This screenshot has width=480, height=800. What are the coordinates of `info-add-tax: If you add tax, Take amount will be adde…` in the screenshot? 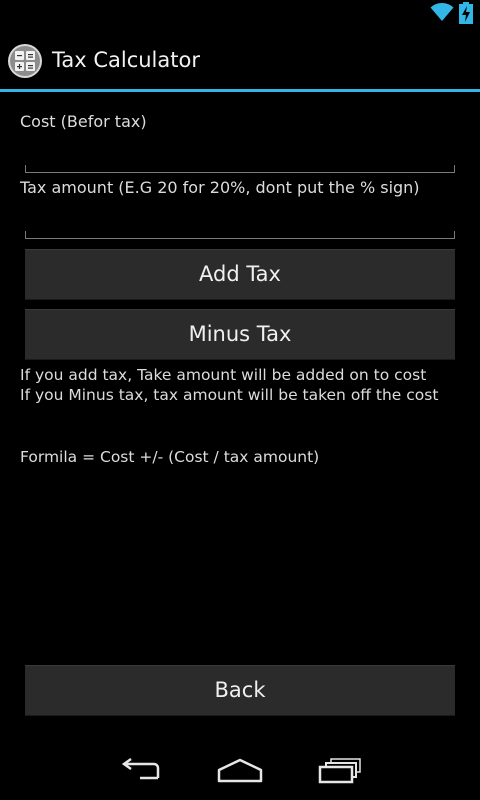 It's located at (223, 375).